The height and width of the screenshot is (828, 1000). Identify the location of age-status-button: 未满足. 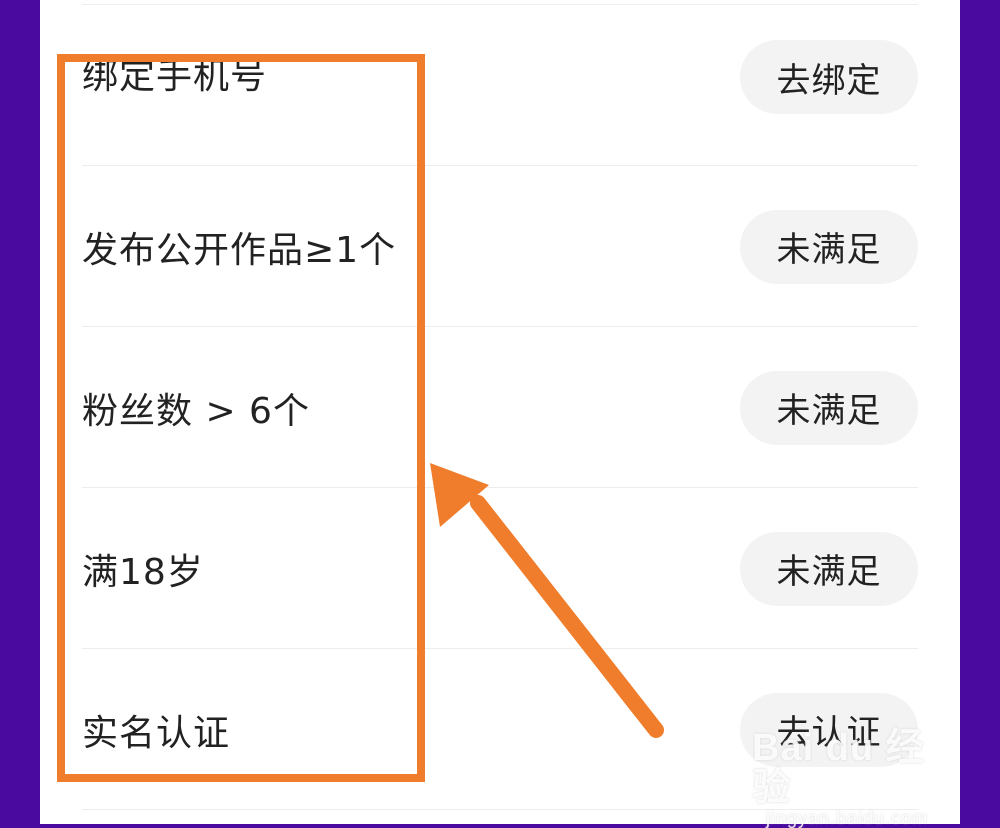
(829, 568).